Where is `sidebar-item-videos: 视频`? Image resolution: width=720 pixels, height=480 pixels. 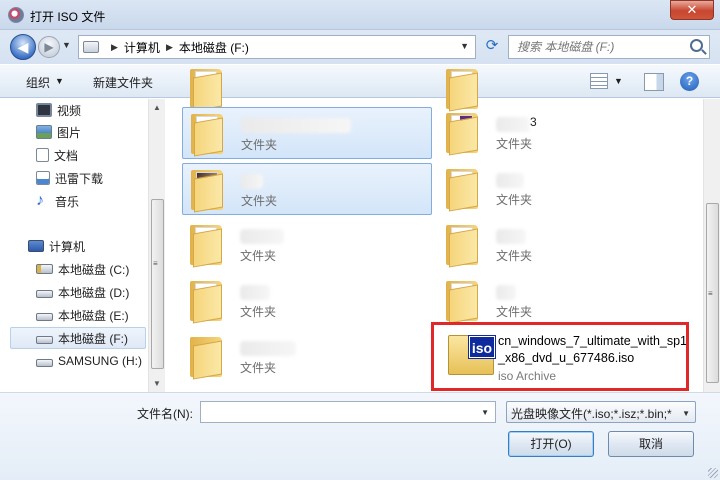 sidebar-item-videos: 视频 is located at coordinates (58, 110).